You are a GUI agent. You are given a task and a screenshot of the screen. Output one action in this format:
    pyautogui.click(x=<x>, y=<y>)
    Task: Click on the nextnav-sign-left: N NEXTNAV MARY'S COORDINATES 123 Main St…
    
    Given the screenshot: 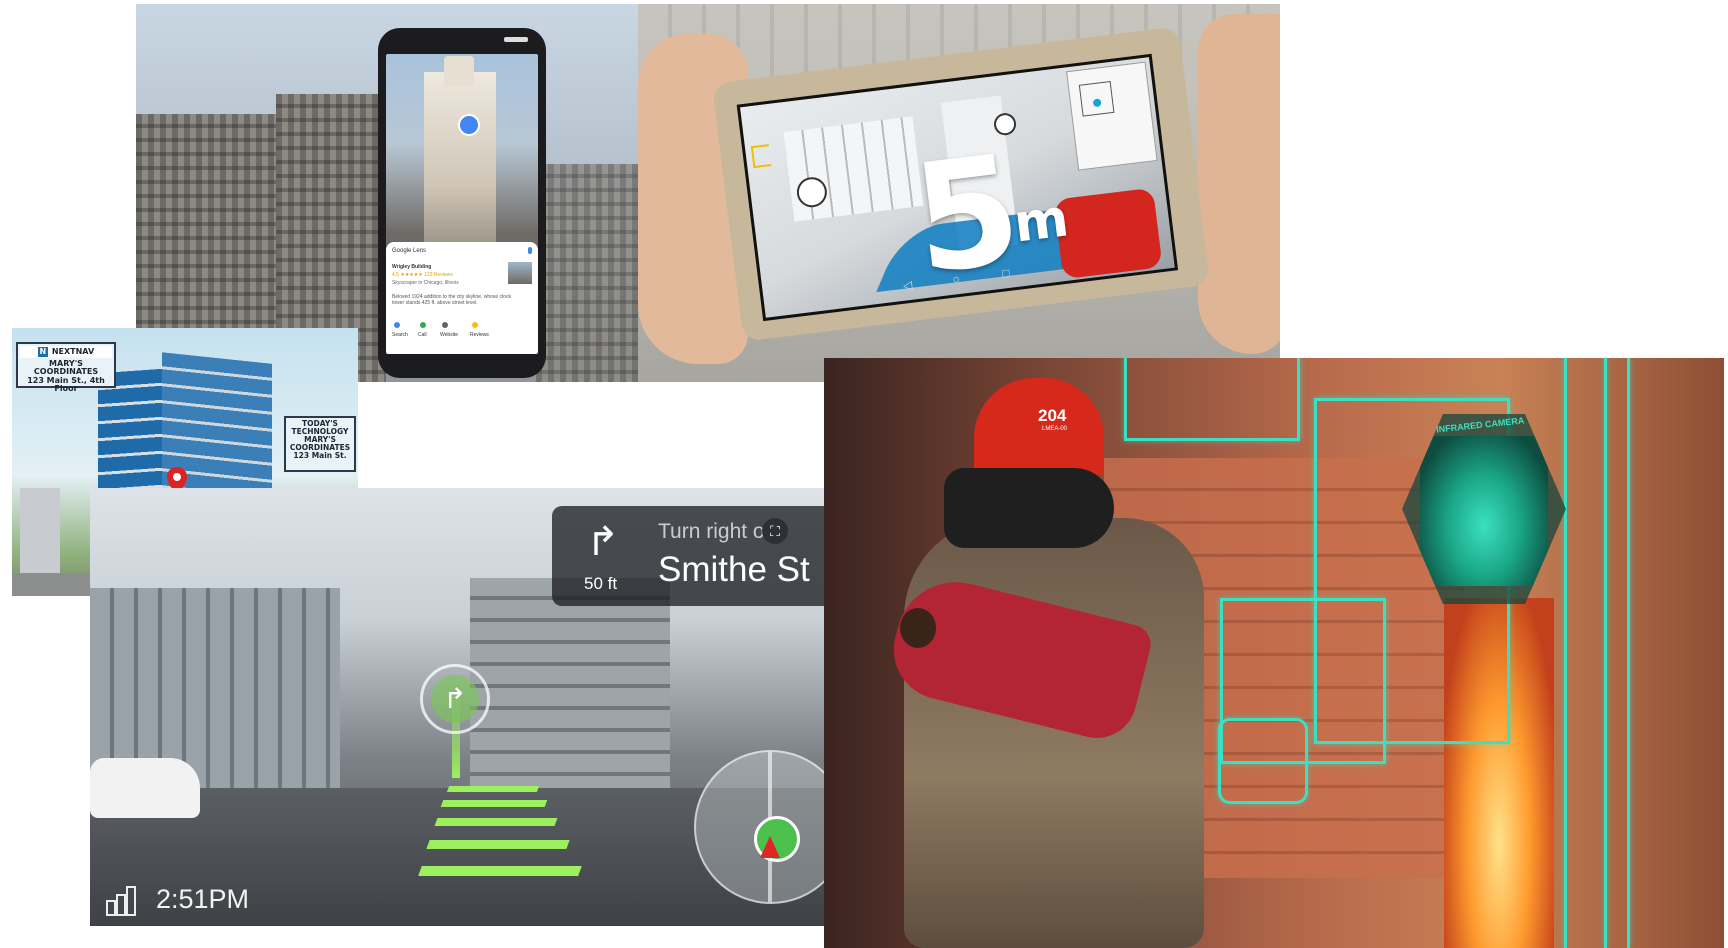 What is the action you would take?
    pyautogui.click(x=66, y=367)
    